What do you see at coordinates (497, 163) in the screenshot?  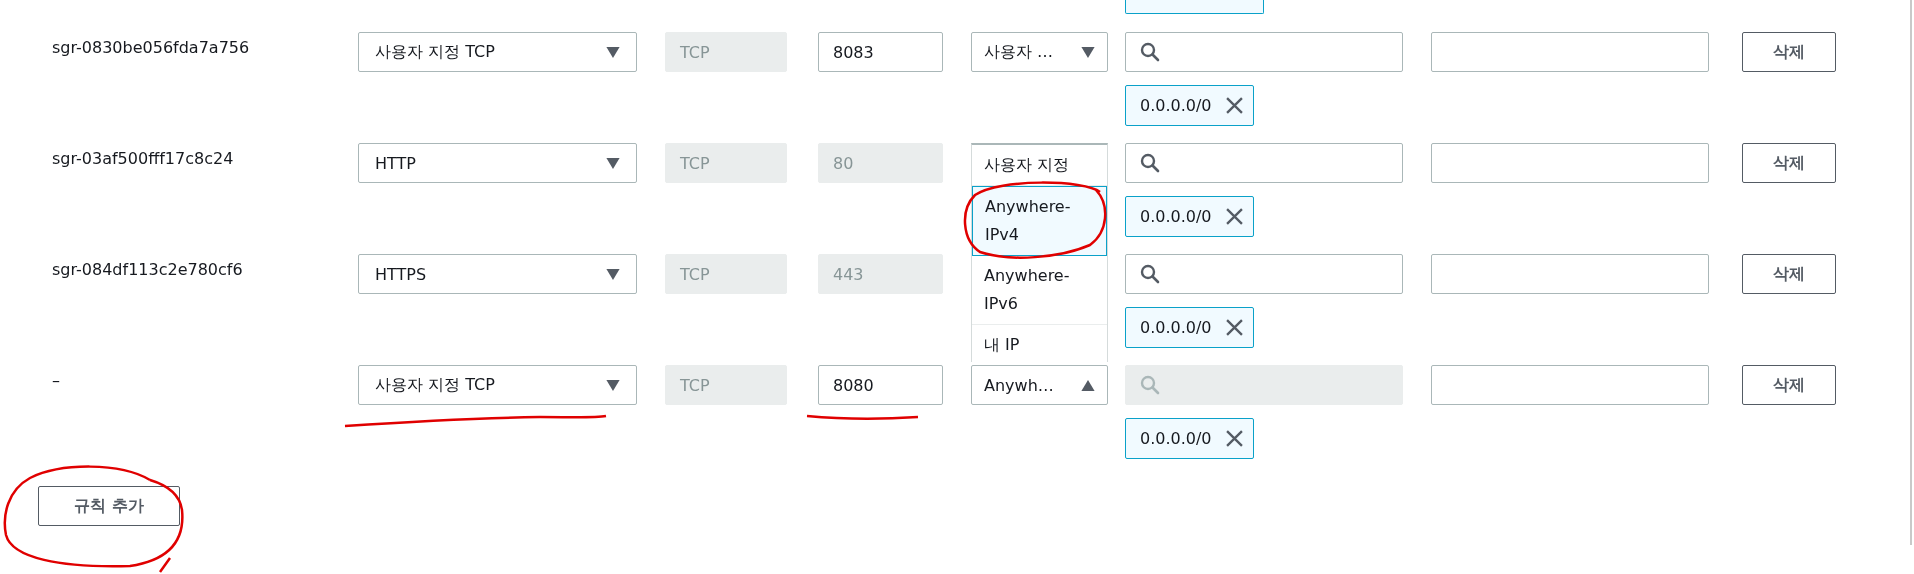 I see `type-select: HTTP` at bounding box center [497, 163].